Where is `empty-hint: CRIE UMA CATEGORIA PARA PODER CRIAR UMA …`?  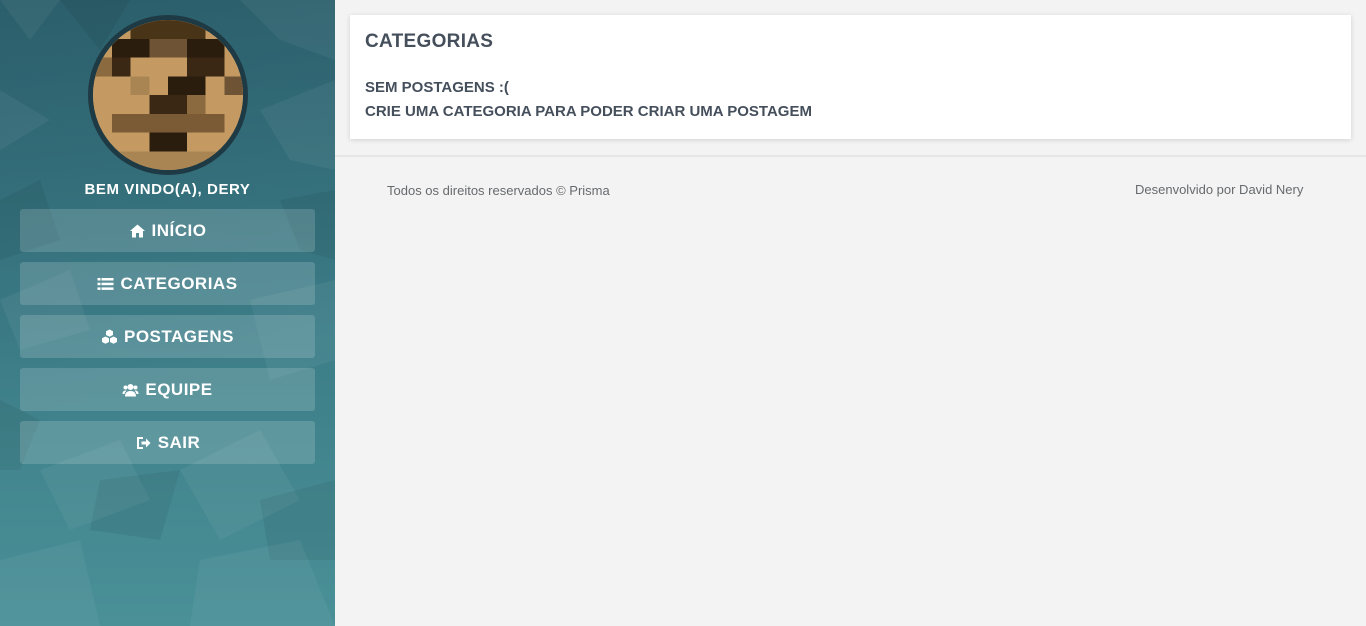
empty-hint: CRIE UMA CATEGORIA PARA PODER CRIAR UMA … is located at coordinates (588, 111).